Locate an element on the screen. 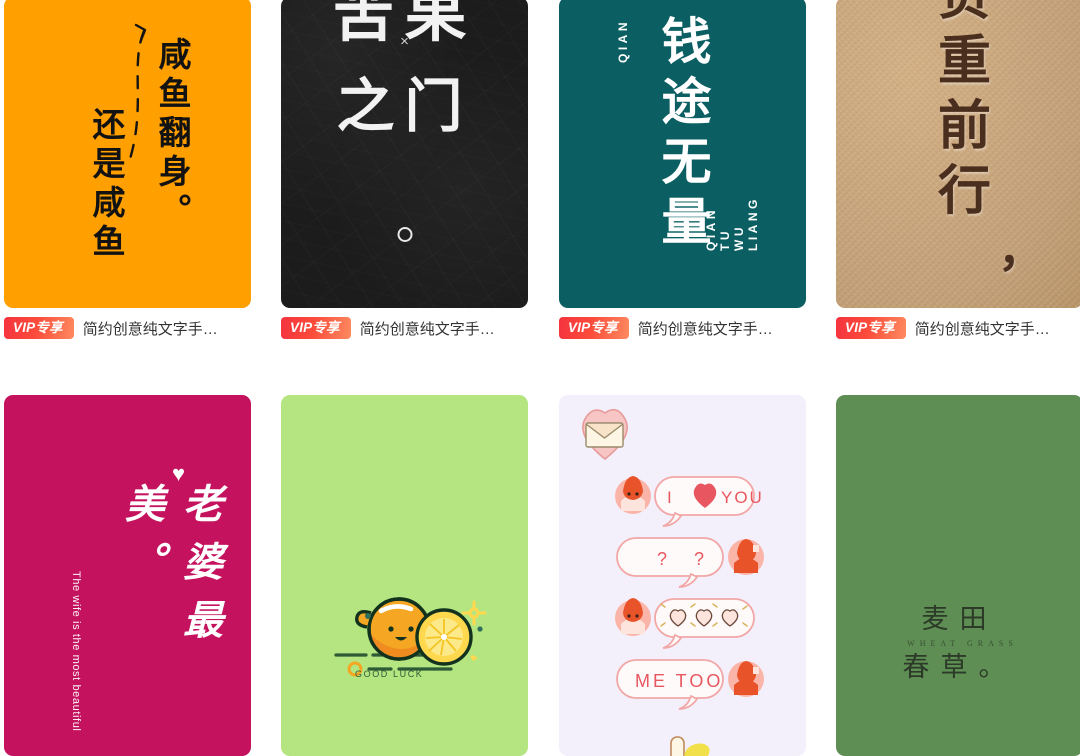 The height and width of the screenshot is (756, 1080). card-thumbnail: 咸鱼翻身。 还是咸鱼 is located at coordinates (127, 154).